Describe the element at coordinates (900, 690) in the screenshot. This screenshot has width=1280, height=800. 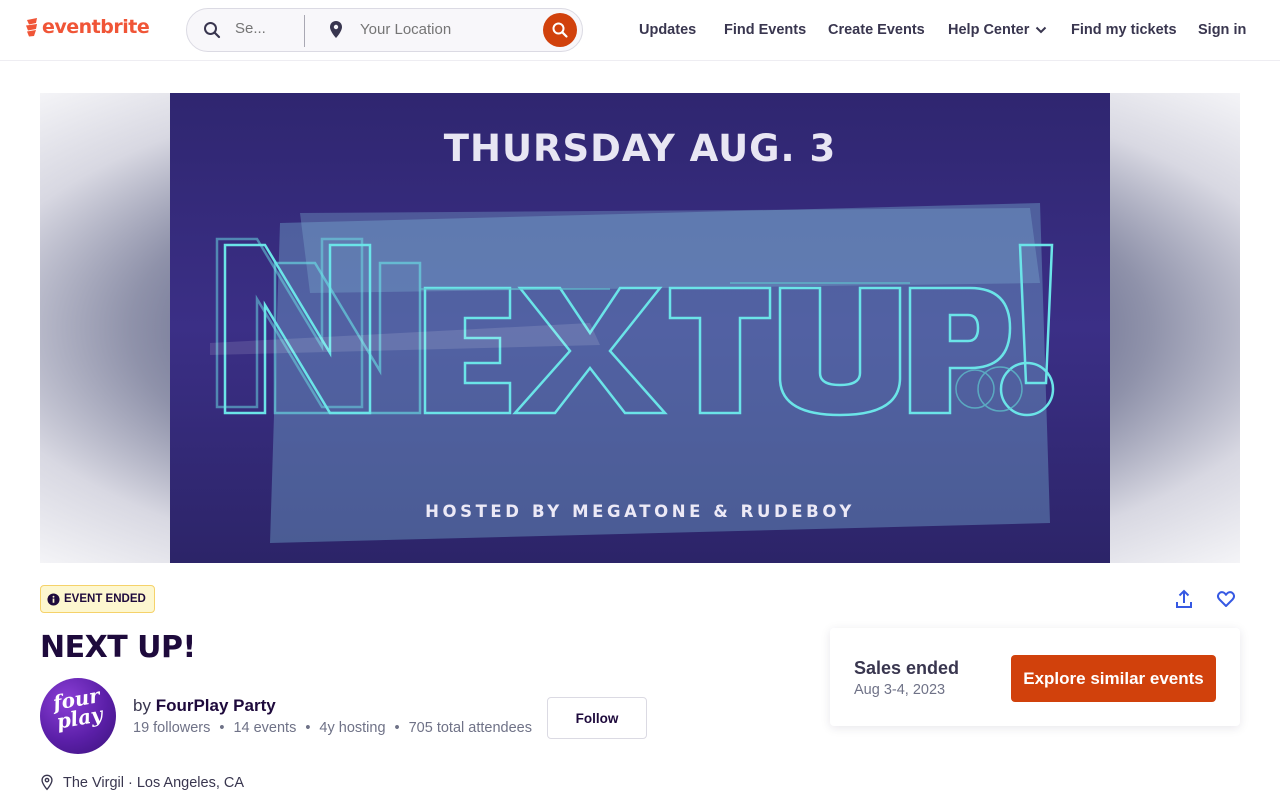
I see `sales-date-range: Aug 3-4, 2023` at that location.